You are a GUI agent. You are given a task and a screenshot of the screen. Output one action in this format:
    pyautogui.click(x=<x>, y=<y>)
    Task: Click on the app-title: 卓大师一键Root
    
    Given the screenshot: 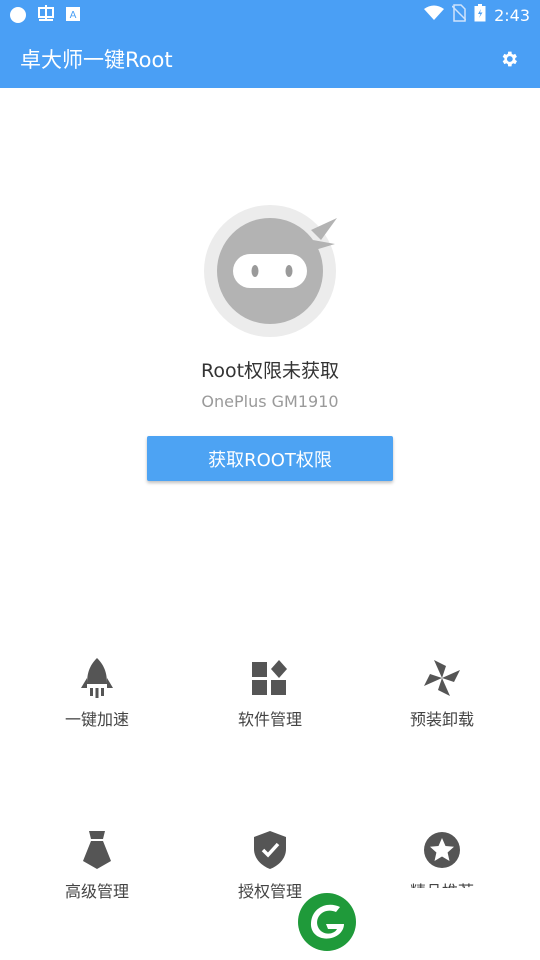 What is the action you would take?
    pyautogui.click(x=96, y=60)
    